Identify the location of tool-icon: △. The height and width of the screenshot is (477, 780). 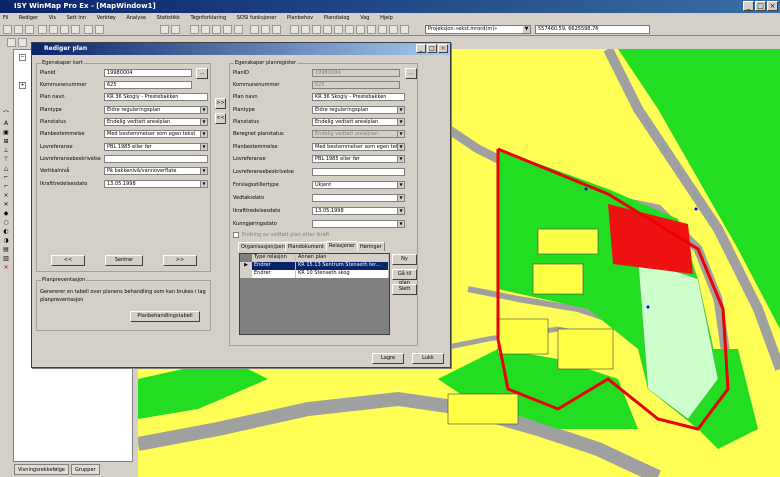
(6, 169).